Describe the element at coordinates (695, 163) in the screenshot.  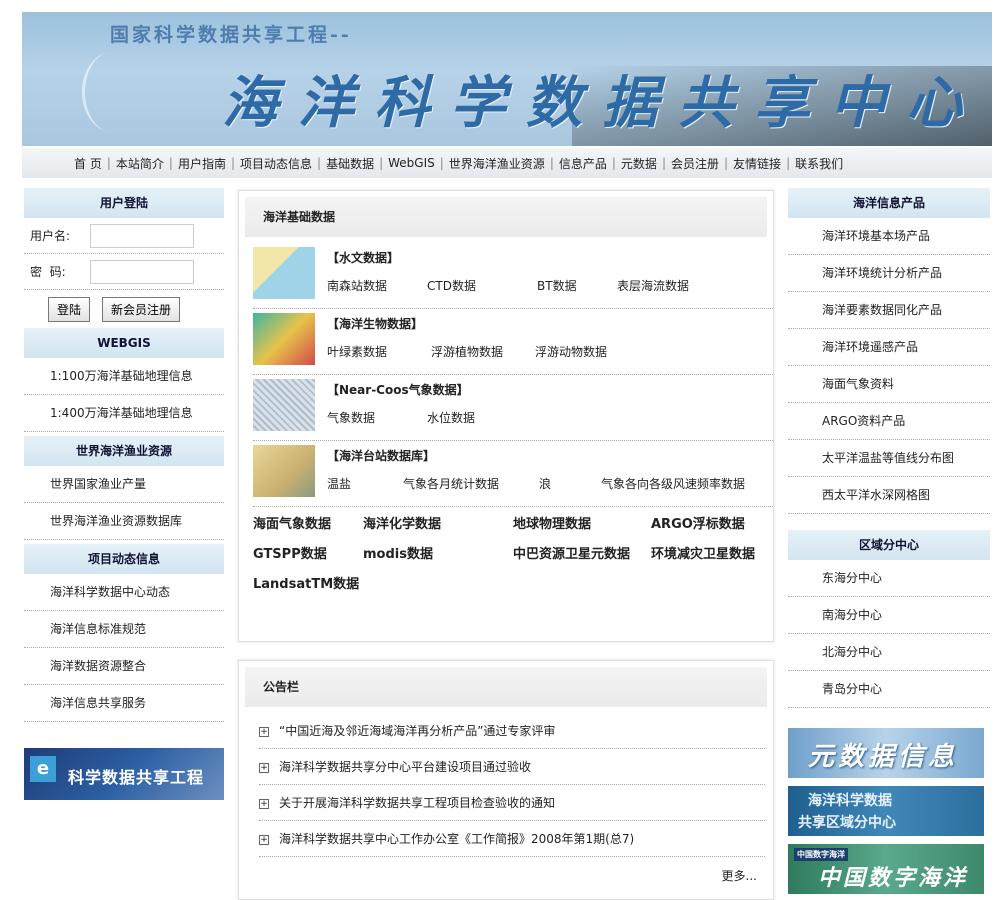
I see `nav-item: 会员注册` at that location.